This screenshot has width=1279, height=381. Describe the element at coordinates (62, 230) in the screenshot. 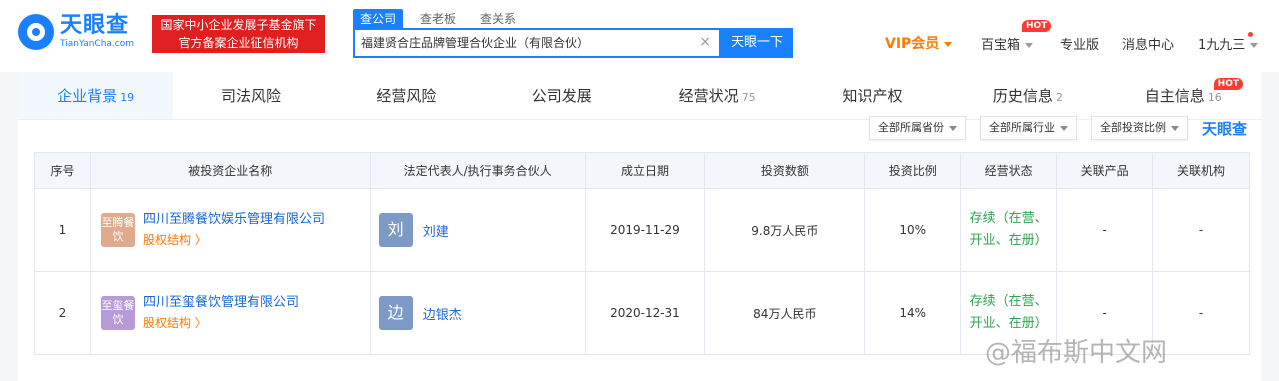

I see `row-index: 1` at that location.